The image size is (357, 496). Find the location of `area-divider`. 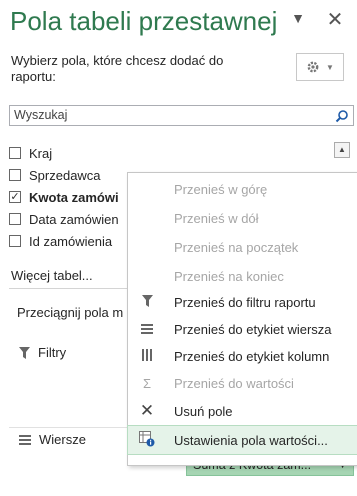

area-divider is located at coordinates (68, 427).